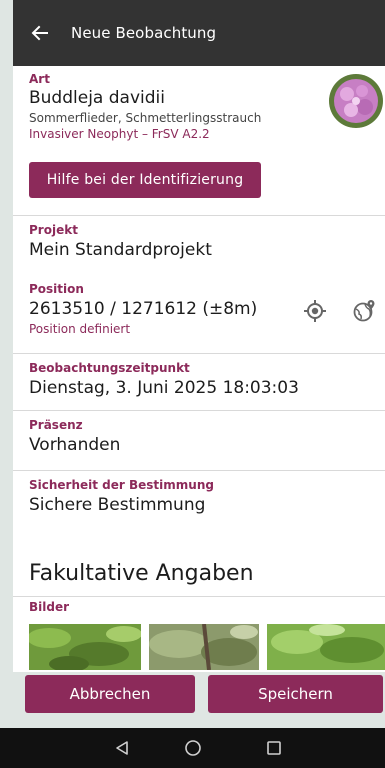 Image resolution: width=385 pixels, height=768 pixels. I want to click on optional-section-title: Fakultative Angaben, so click(141, 573).